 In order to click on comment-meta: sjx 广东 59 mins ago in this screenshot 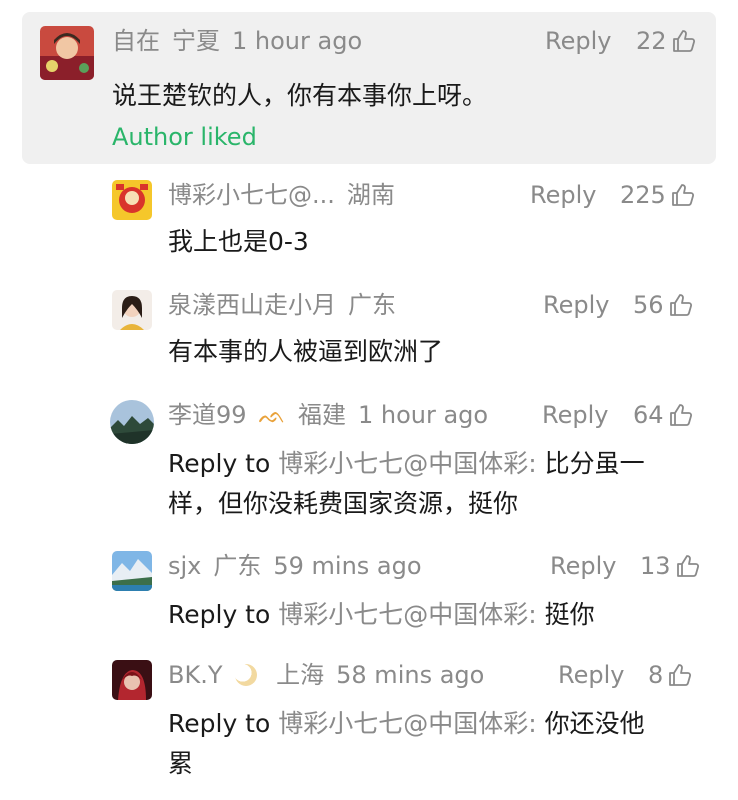, I will do `click(301, 566)`.